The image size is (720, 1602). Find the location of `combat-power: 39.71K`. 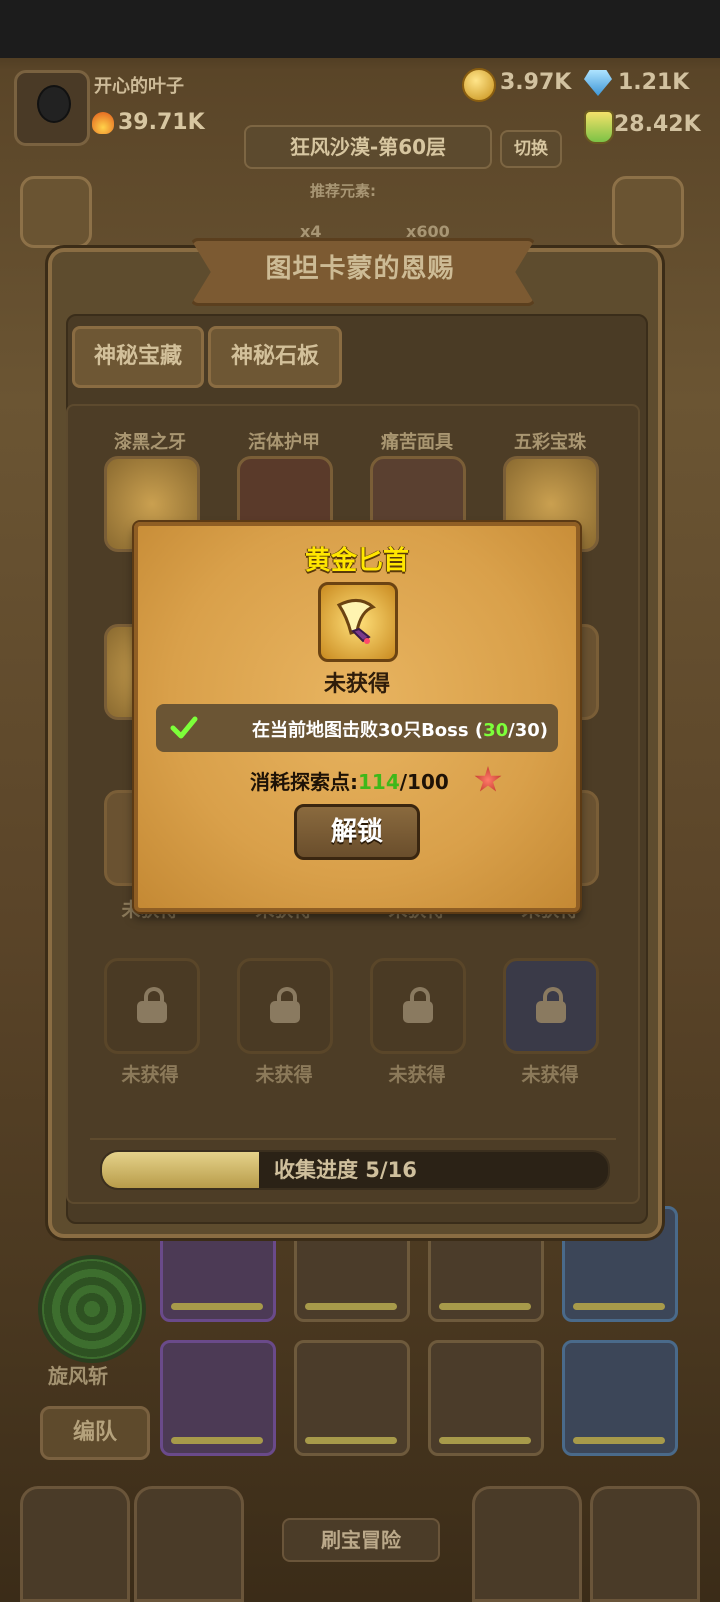

combat-power: 39.71K is located at coordinates (161, 122).